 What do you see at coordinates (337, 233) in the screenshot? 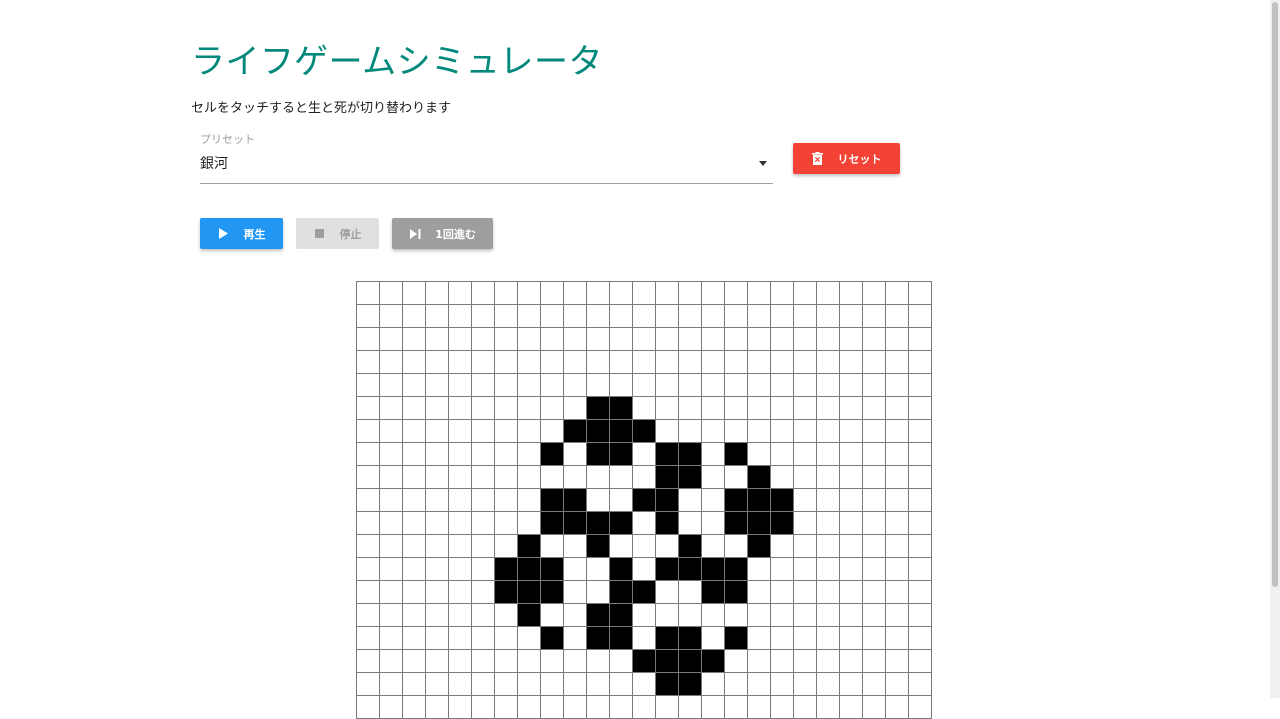
I see `stop-button: 停止` at bounding box center [337, 233].